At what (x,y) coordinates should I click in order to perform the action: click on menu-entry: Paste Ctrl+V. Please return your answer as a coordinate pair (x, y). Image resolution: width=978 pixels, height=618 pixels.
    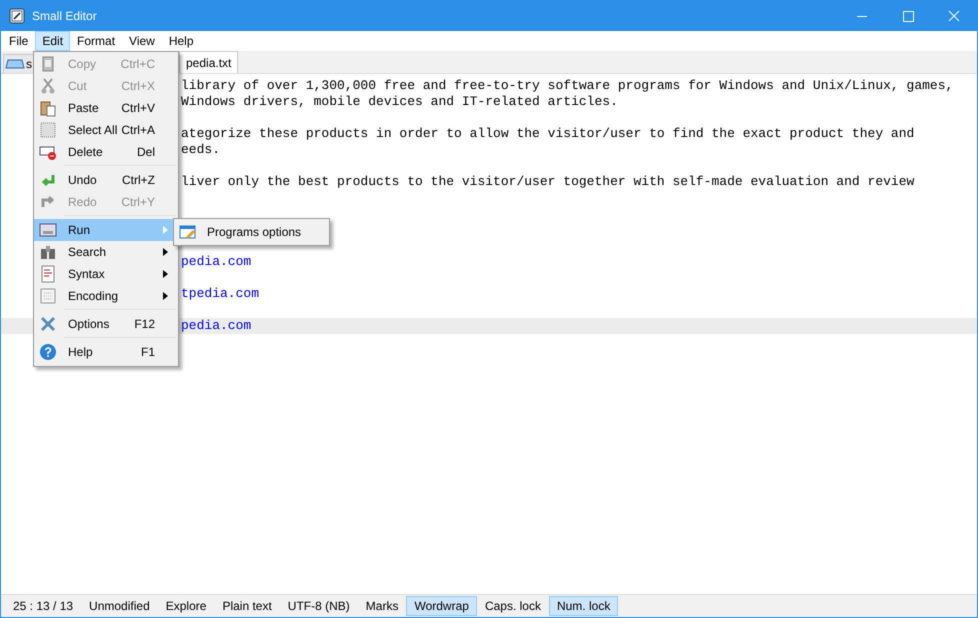
    Looking at the image, I should click on (106, 108).